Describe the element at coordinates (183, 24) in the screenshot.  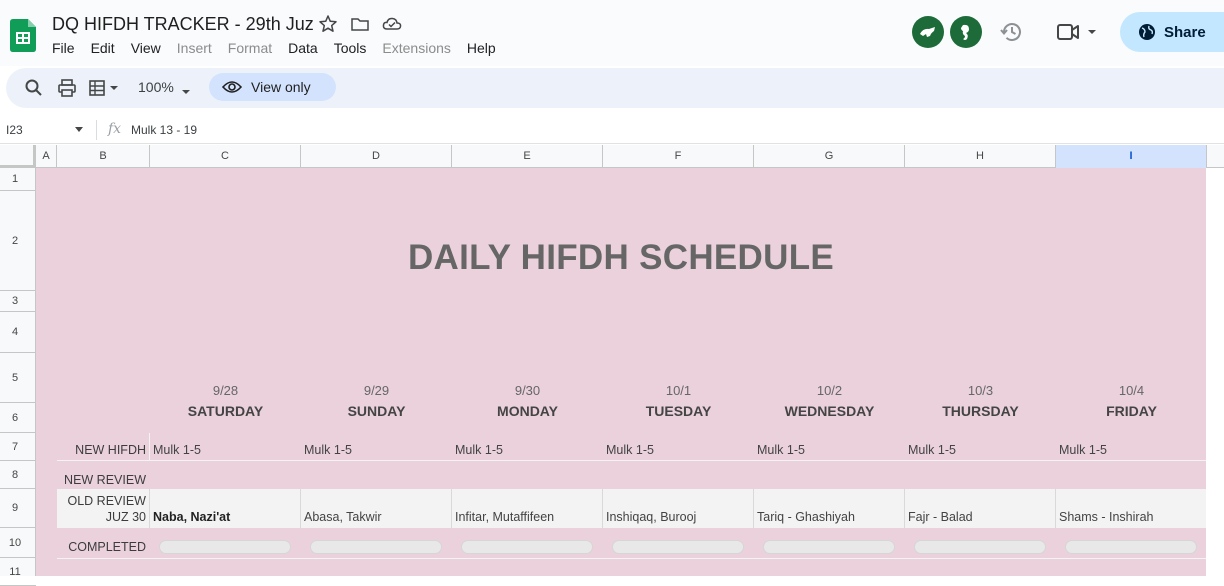
I see `document-title: DQ HIFDH TRACKER - 29th Juz` at that location.